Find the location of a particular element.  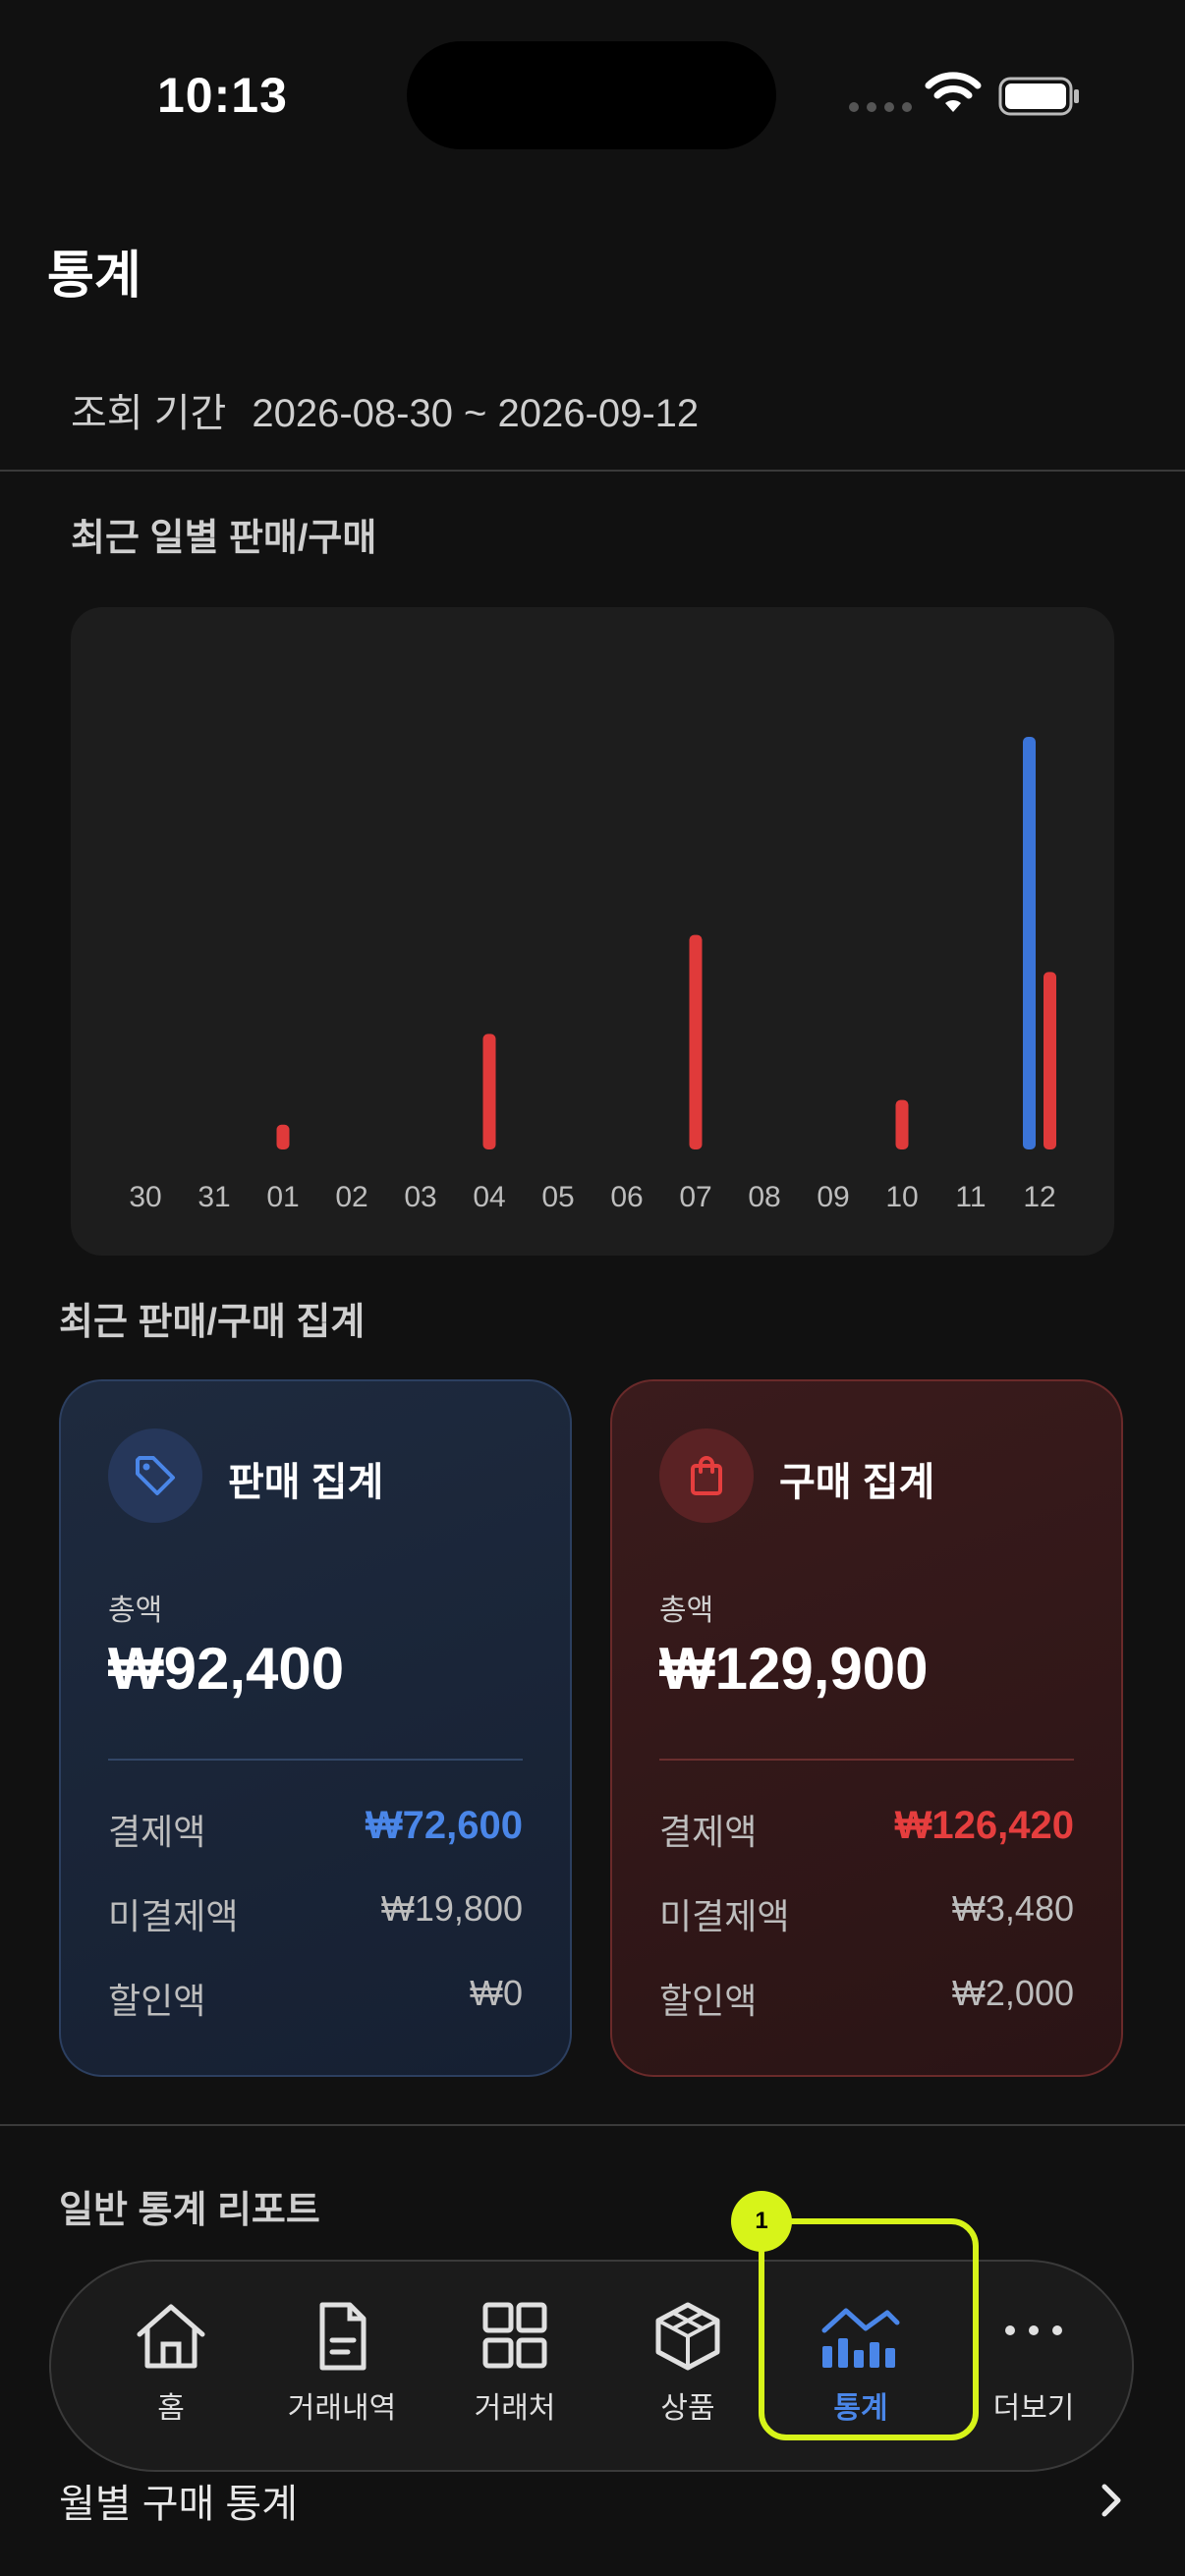

daily-bar-chart: 30 31 01 02 03 04 05 06 07 08 09 10 11 12 is located at coordinates (592, 975).